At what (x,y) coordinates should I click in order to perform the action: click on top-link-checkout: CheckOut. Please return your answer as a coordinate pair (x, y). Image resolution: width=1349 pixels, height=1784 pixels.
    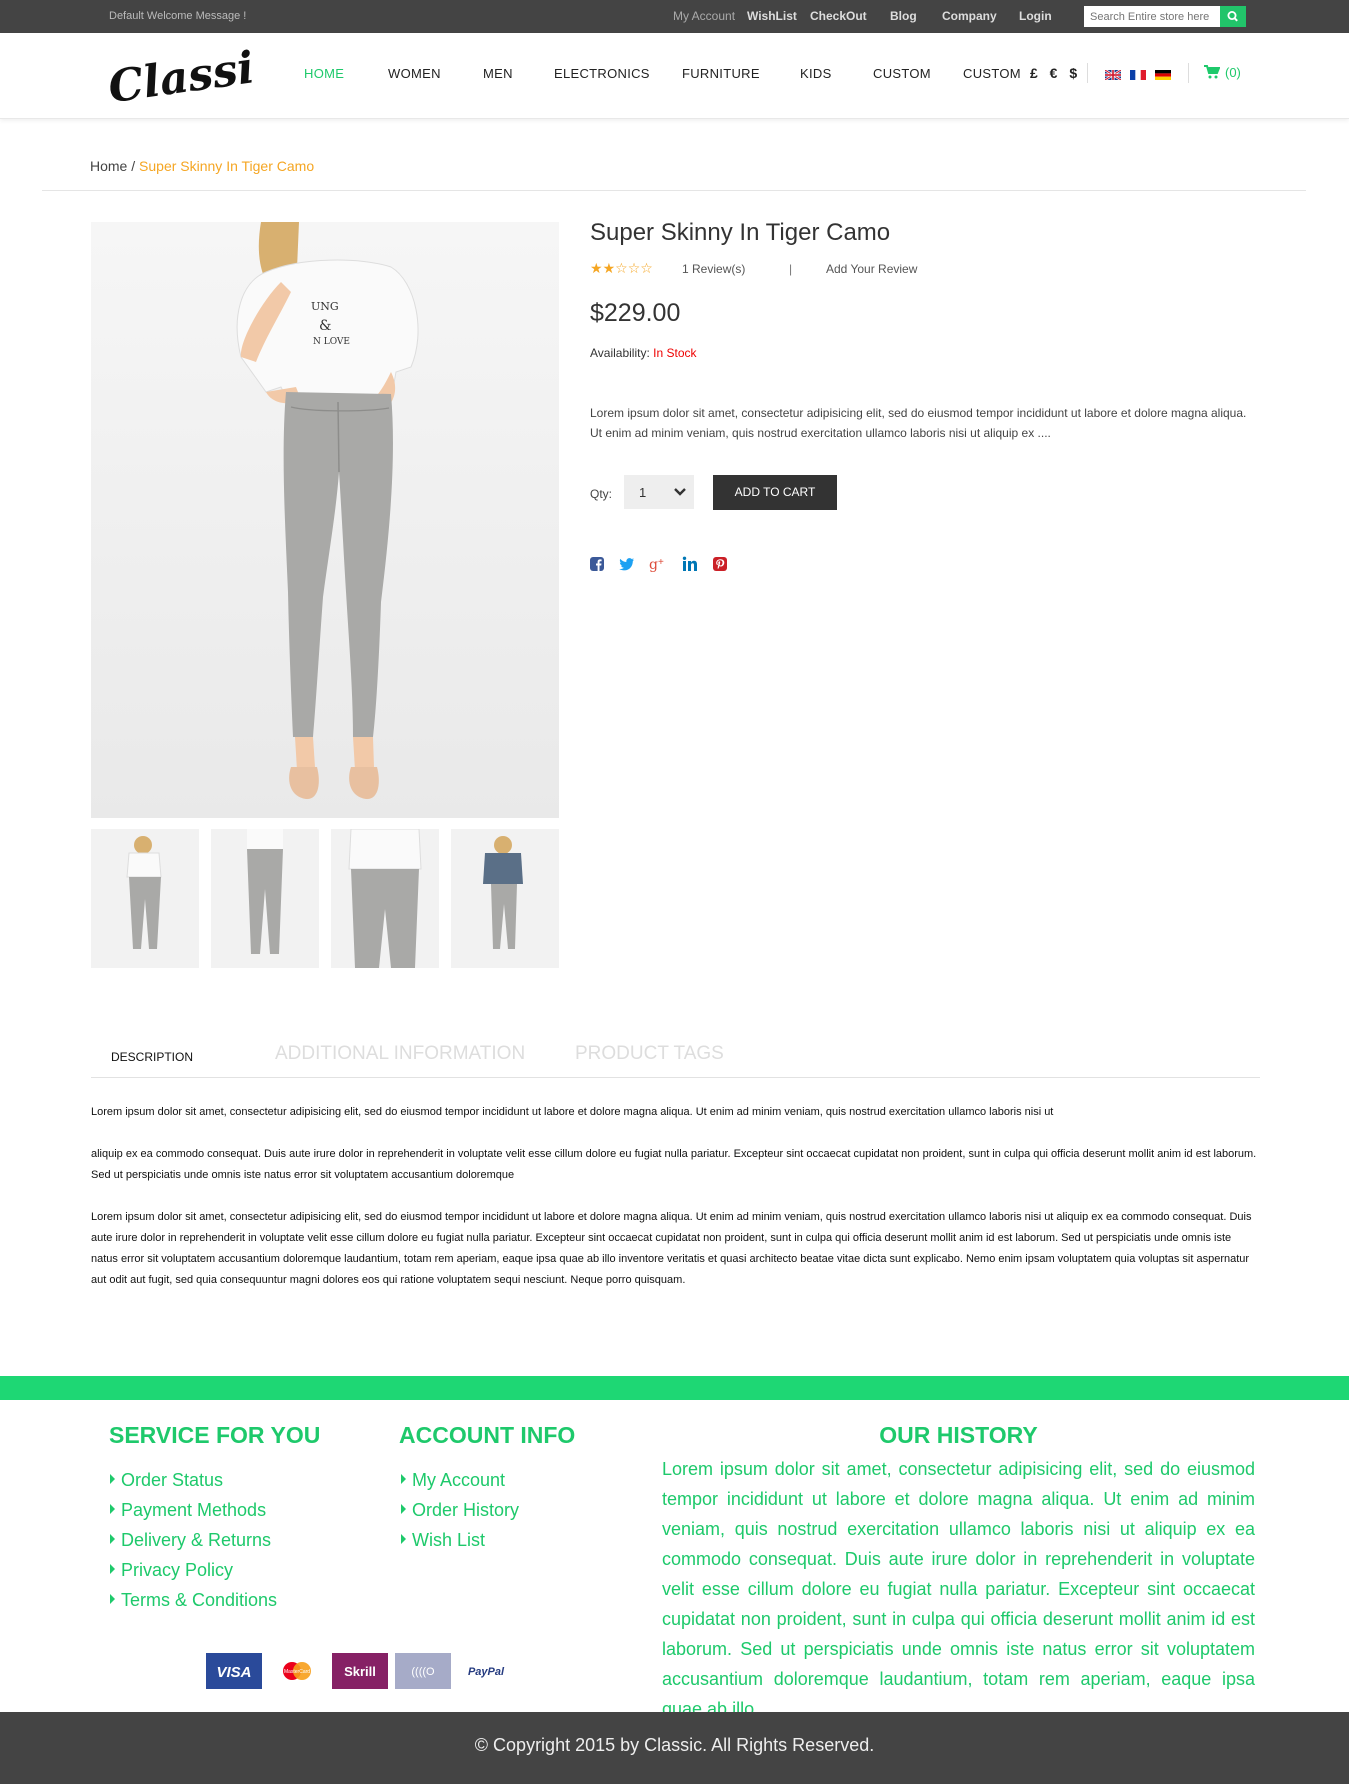
    Looking at the image, I should click on (838, 16).